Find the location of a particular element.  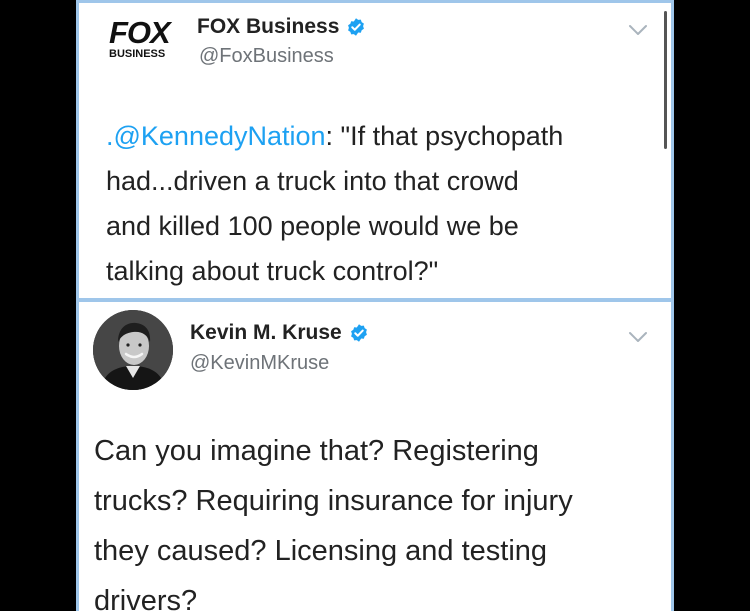

author-name: FOX Business is located at coordinates (281, 27).